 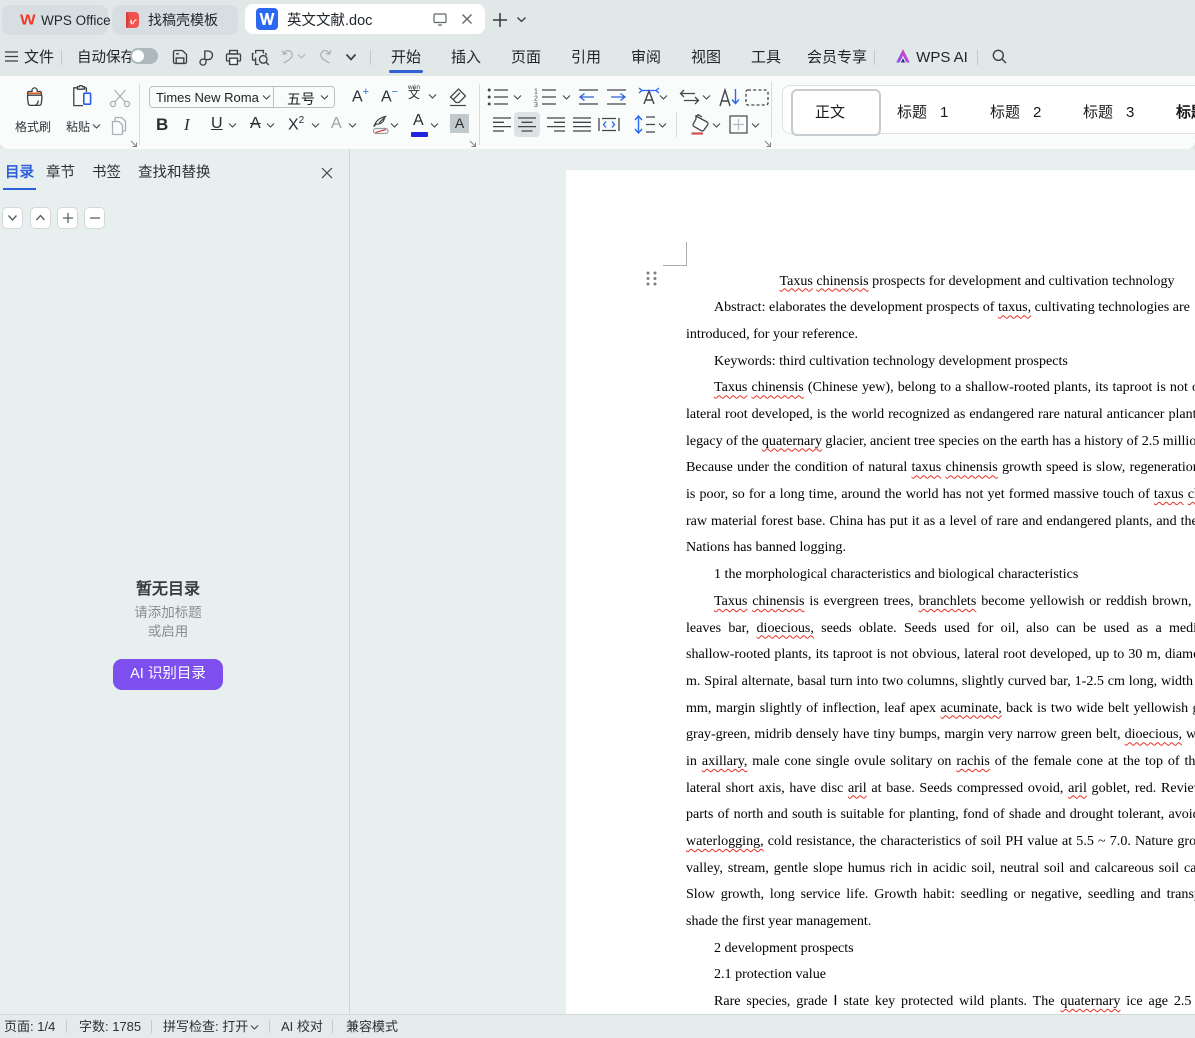 What do you see at coordinates (536, 104) in the screenshot?
I see `svg-text: 3` at bounding box center [536, 104].